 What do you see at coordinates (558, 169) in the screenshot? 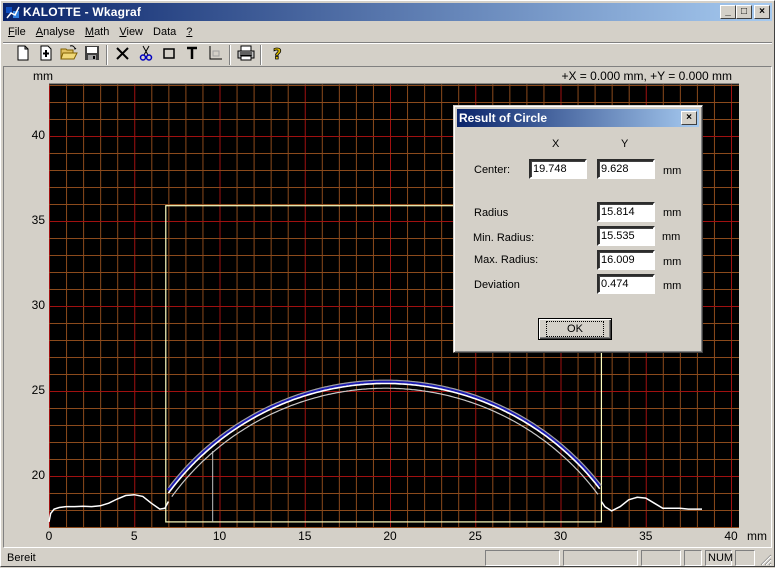
I see `center-x-field: 19.748` at bounding box center [558, 169].